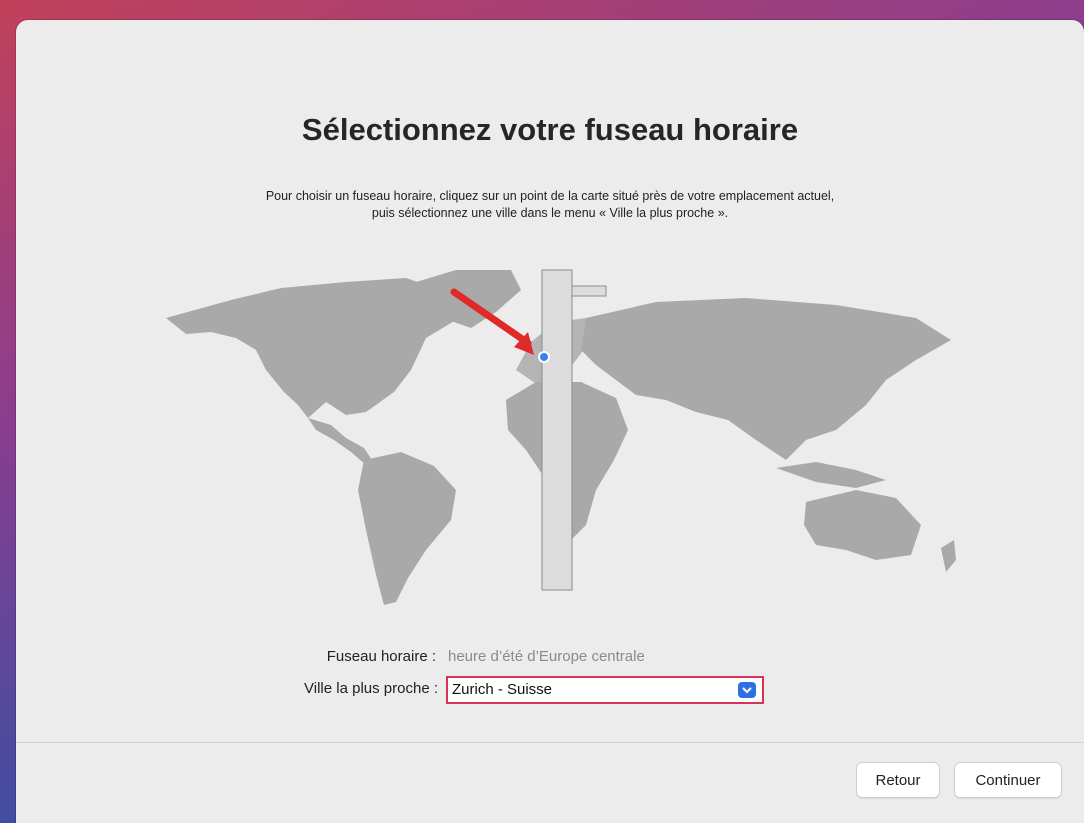  What do you see at coordinates (381, 656) in the screenshot?
I see `timezone-label: Fuseau horaire :` at bounding box center [381, 656].